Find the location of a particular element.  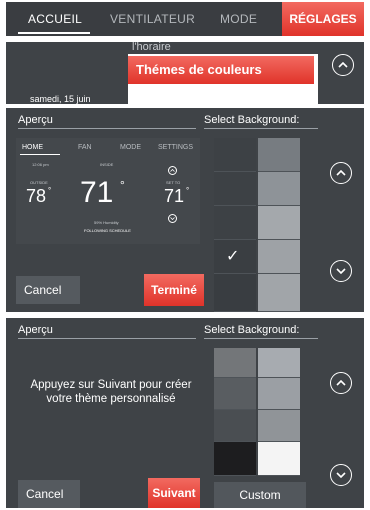

preview-tab-fan: FAN is located at coordinates (85, 147).